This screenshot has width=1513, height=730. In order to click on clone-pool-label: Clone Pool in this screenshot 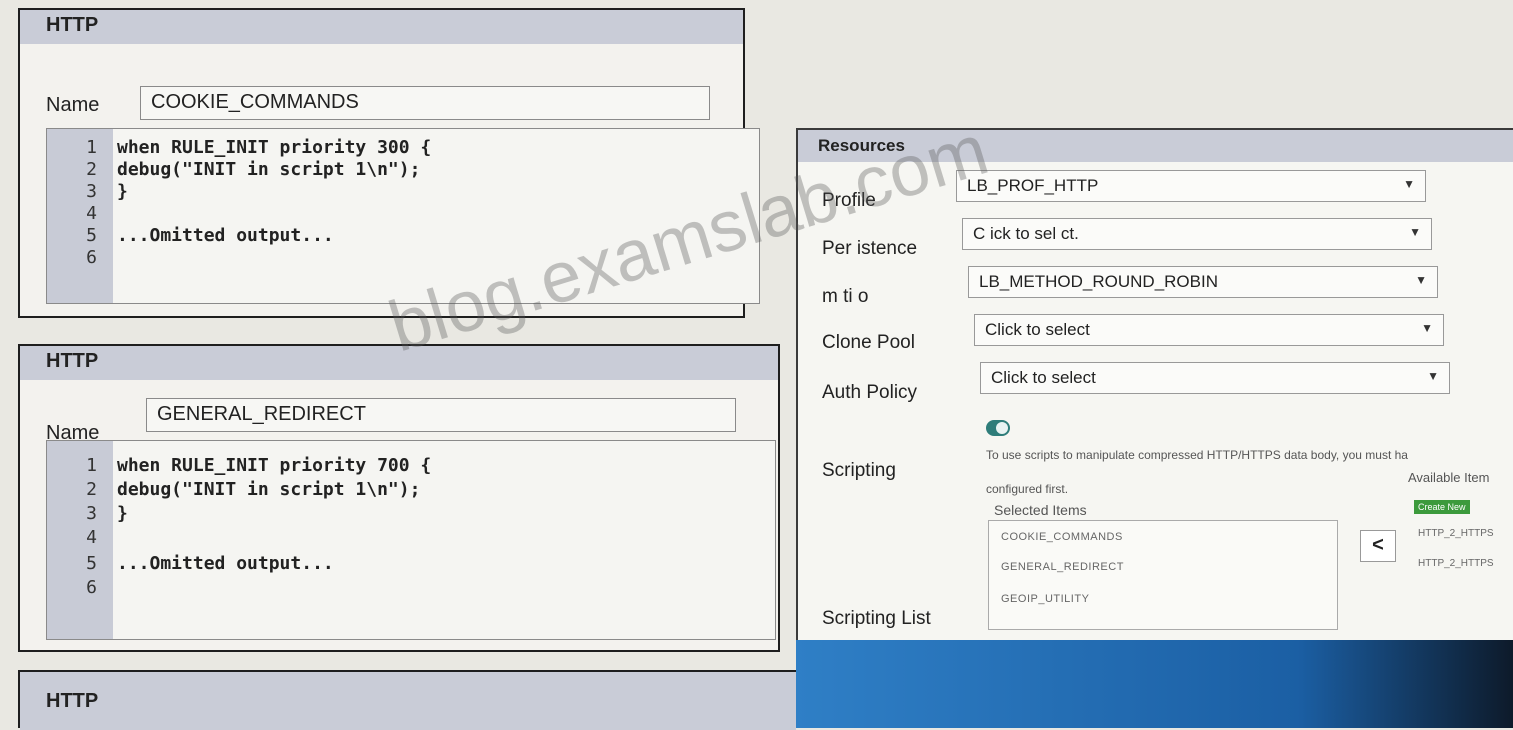, I will do `click(868, 342)`.